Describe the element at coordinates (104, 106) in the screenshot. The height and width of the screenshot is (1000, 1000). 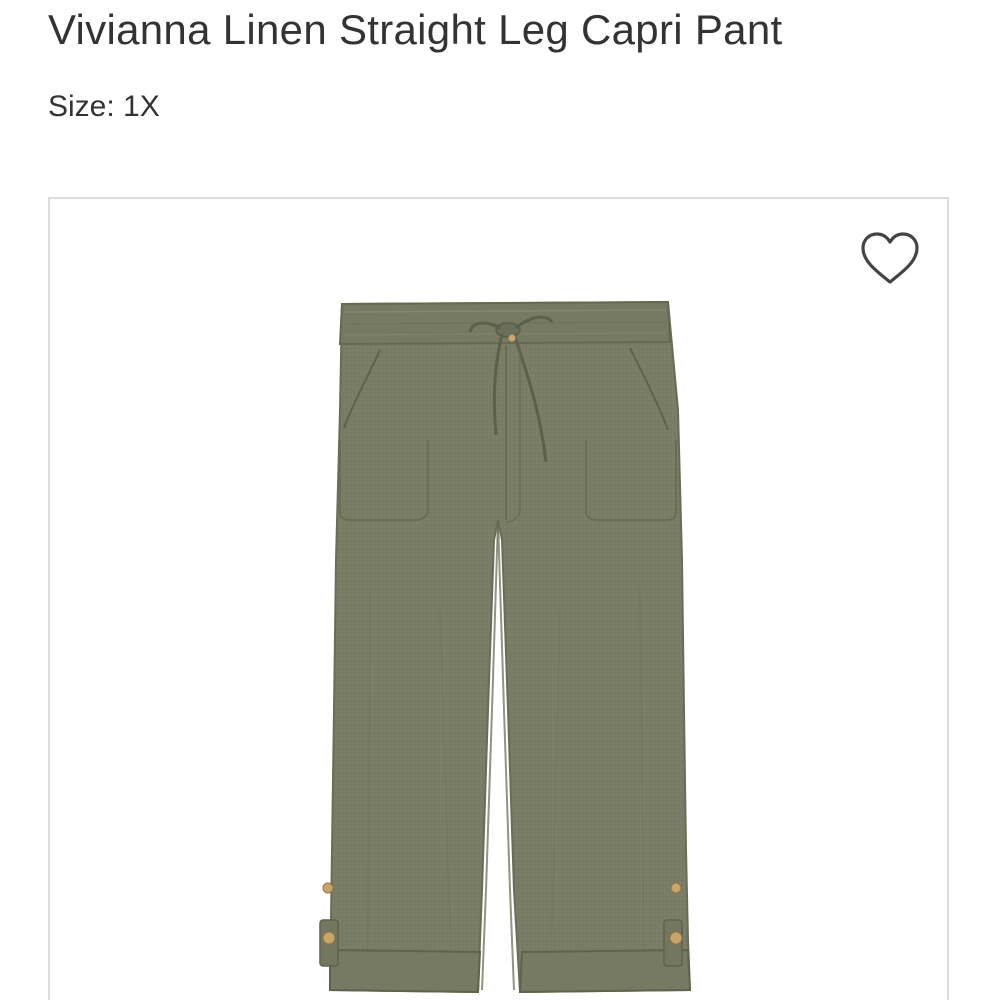
I see `size-label: Size: 1X` at that location.